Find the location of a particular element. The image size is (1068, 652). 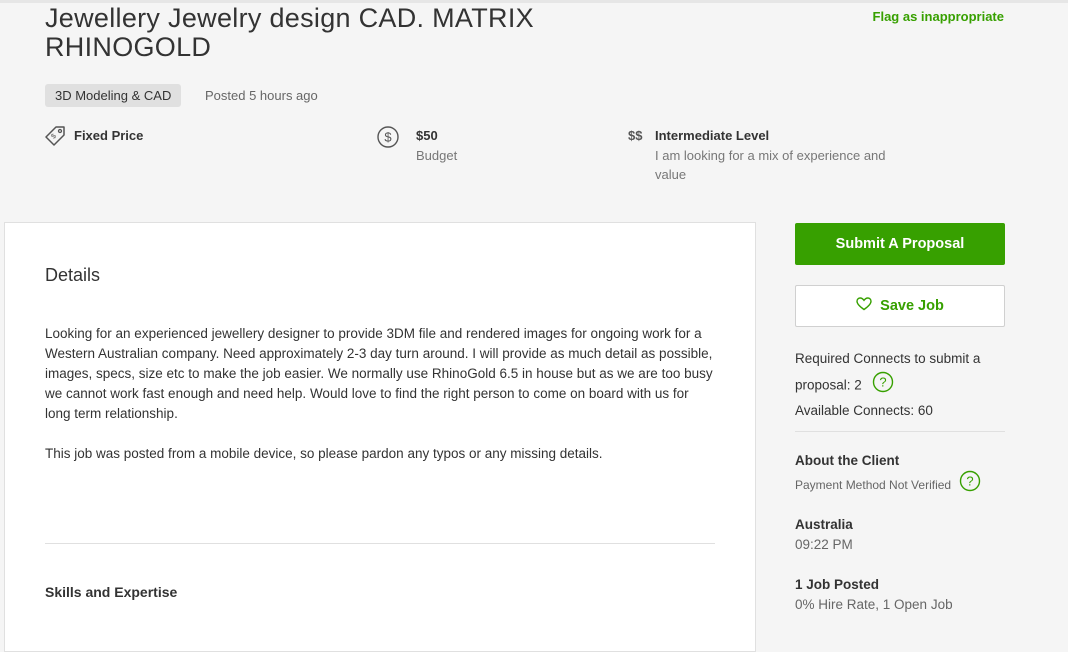

details-divider is located at coordinates (380, 543).